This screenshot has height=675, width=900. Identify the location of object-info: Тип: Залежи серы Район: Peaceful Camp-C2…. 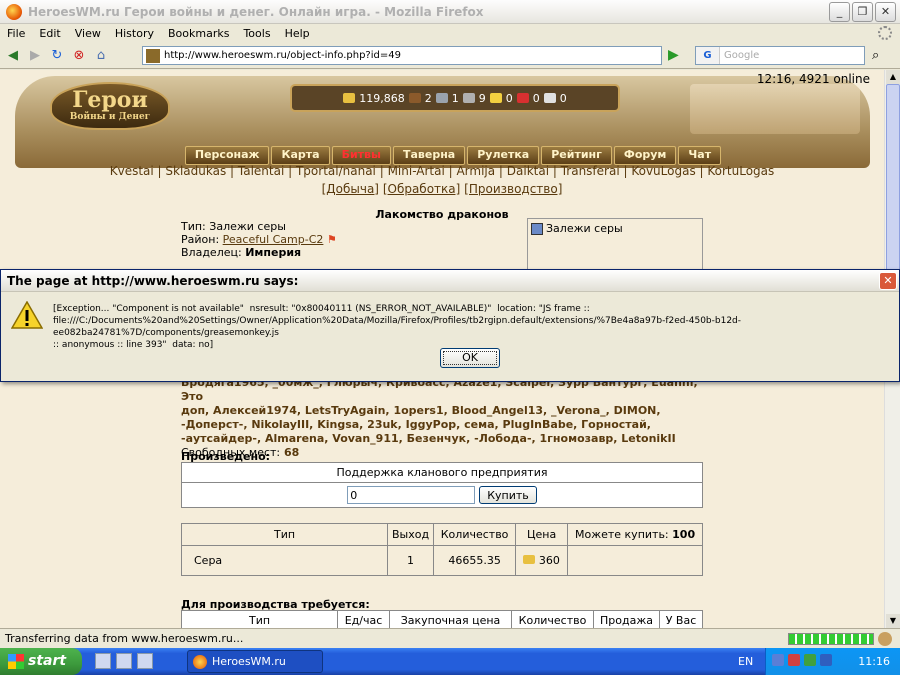
(259, 239).